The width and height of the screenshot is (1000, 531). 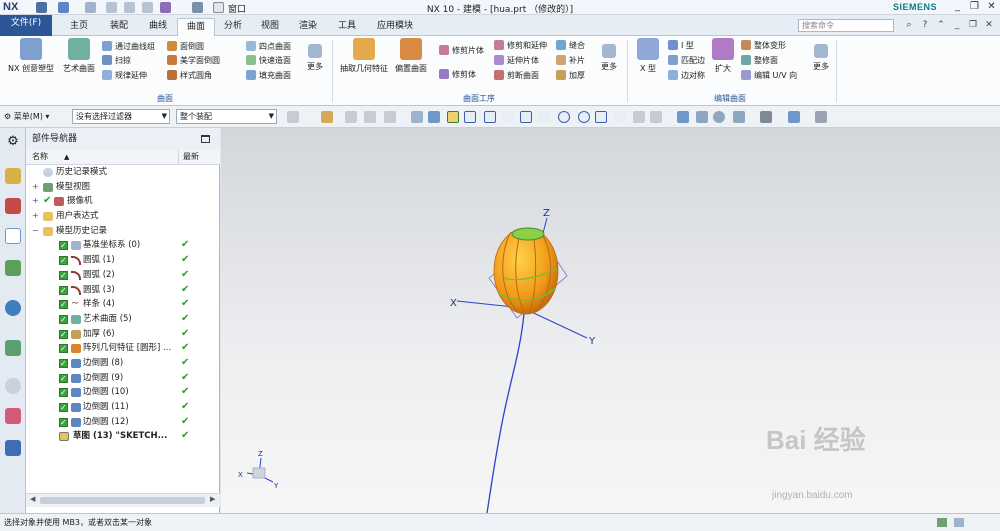 I want to click on part-navigator-icon, so click(x=13, y=236).